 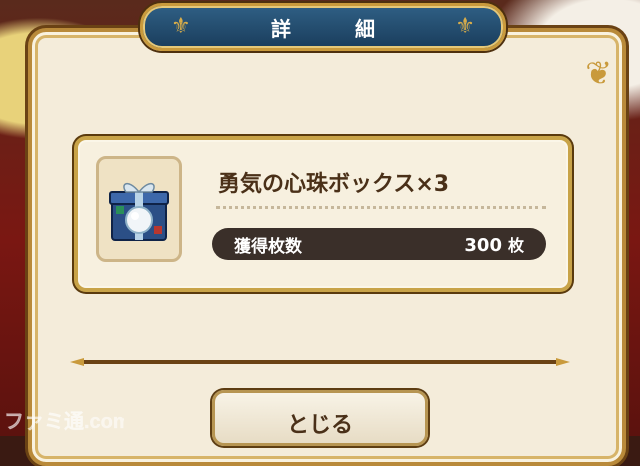 What do you see at coordinates (381, 207) in the screenshot?
I see `dotted-divider` at bounding box center [381, 207].